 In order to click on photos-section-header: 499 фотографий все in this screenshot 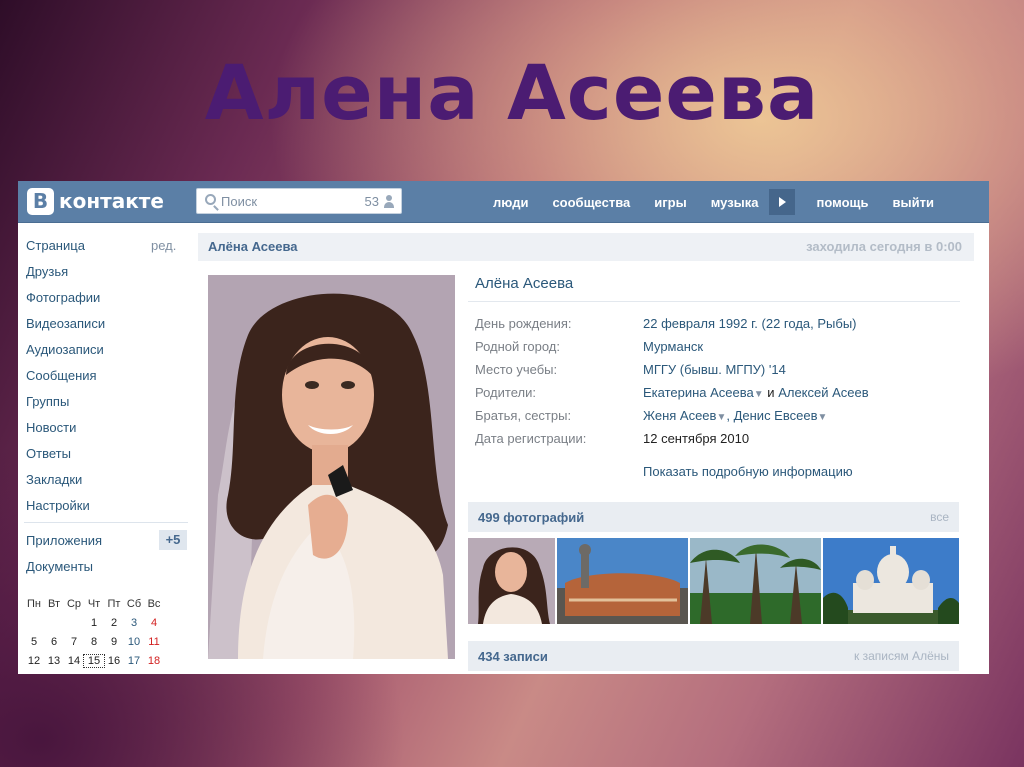, I will do `click(713, 517)`.